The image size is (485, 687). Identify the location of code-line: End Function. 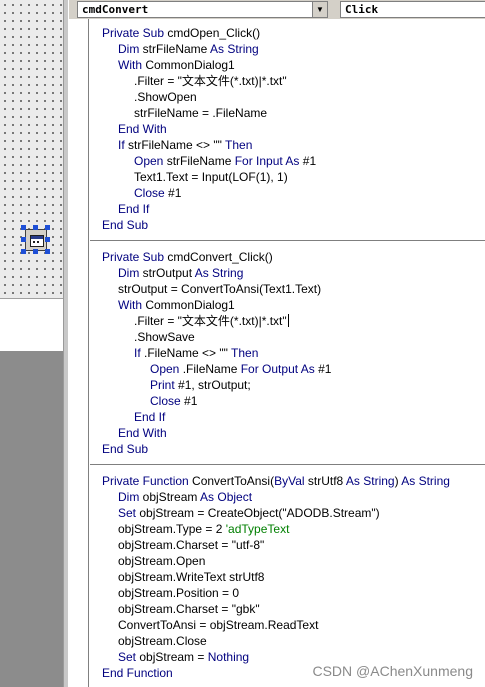
(137, 673).